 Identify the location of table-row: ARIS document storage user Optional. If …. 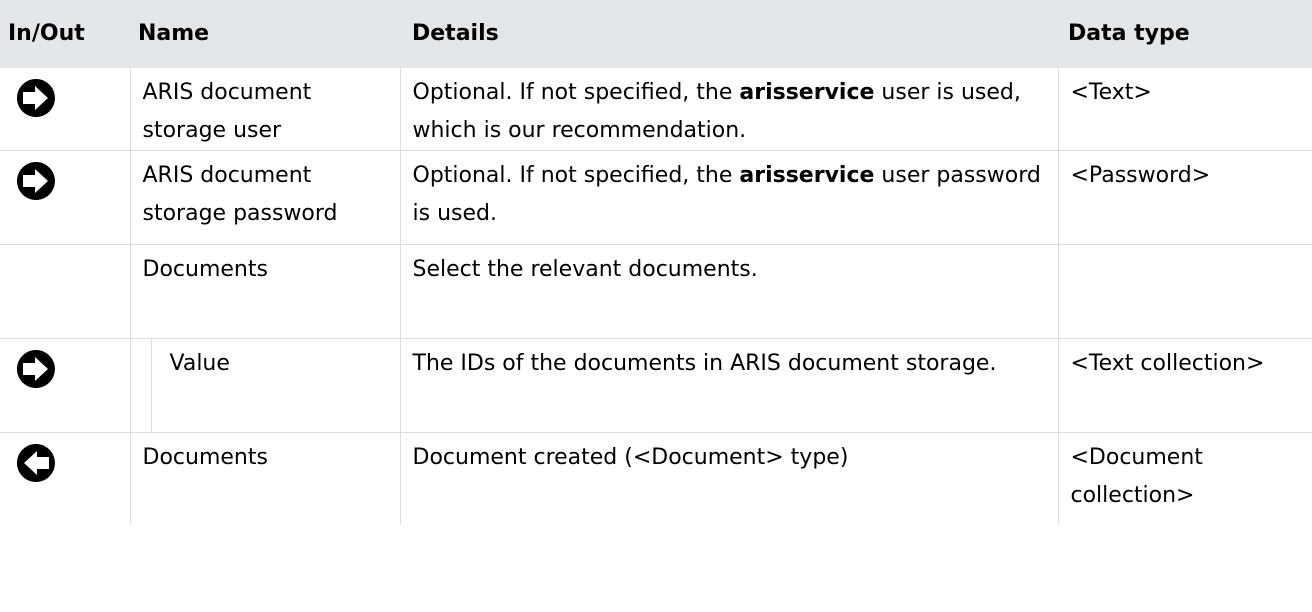
(656, 109).